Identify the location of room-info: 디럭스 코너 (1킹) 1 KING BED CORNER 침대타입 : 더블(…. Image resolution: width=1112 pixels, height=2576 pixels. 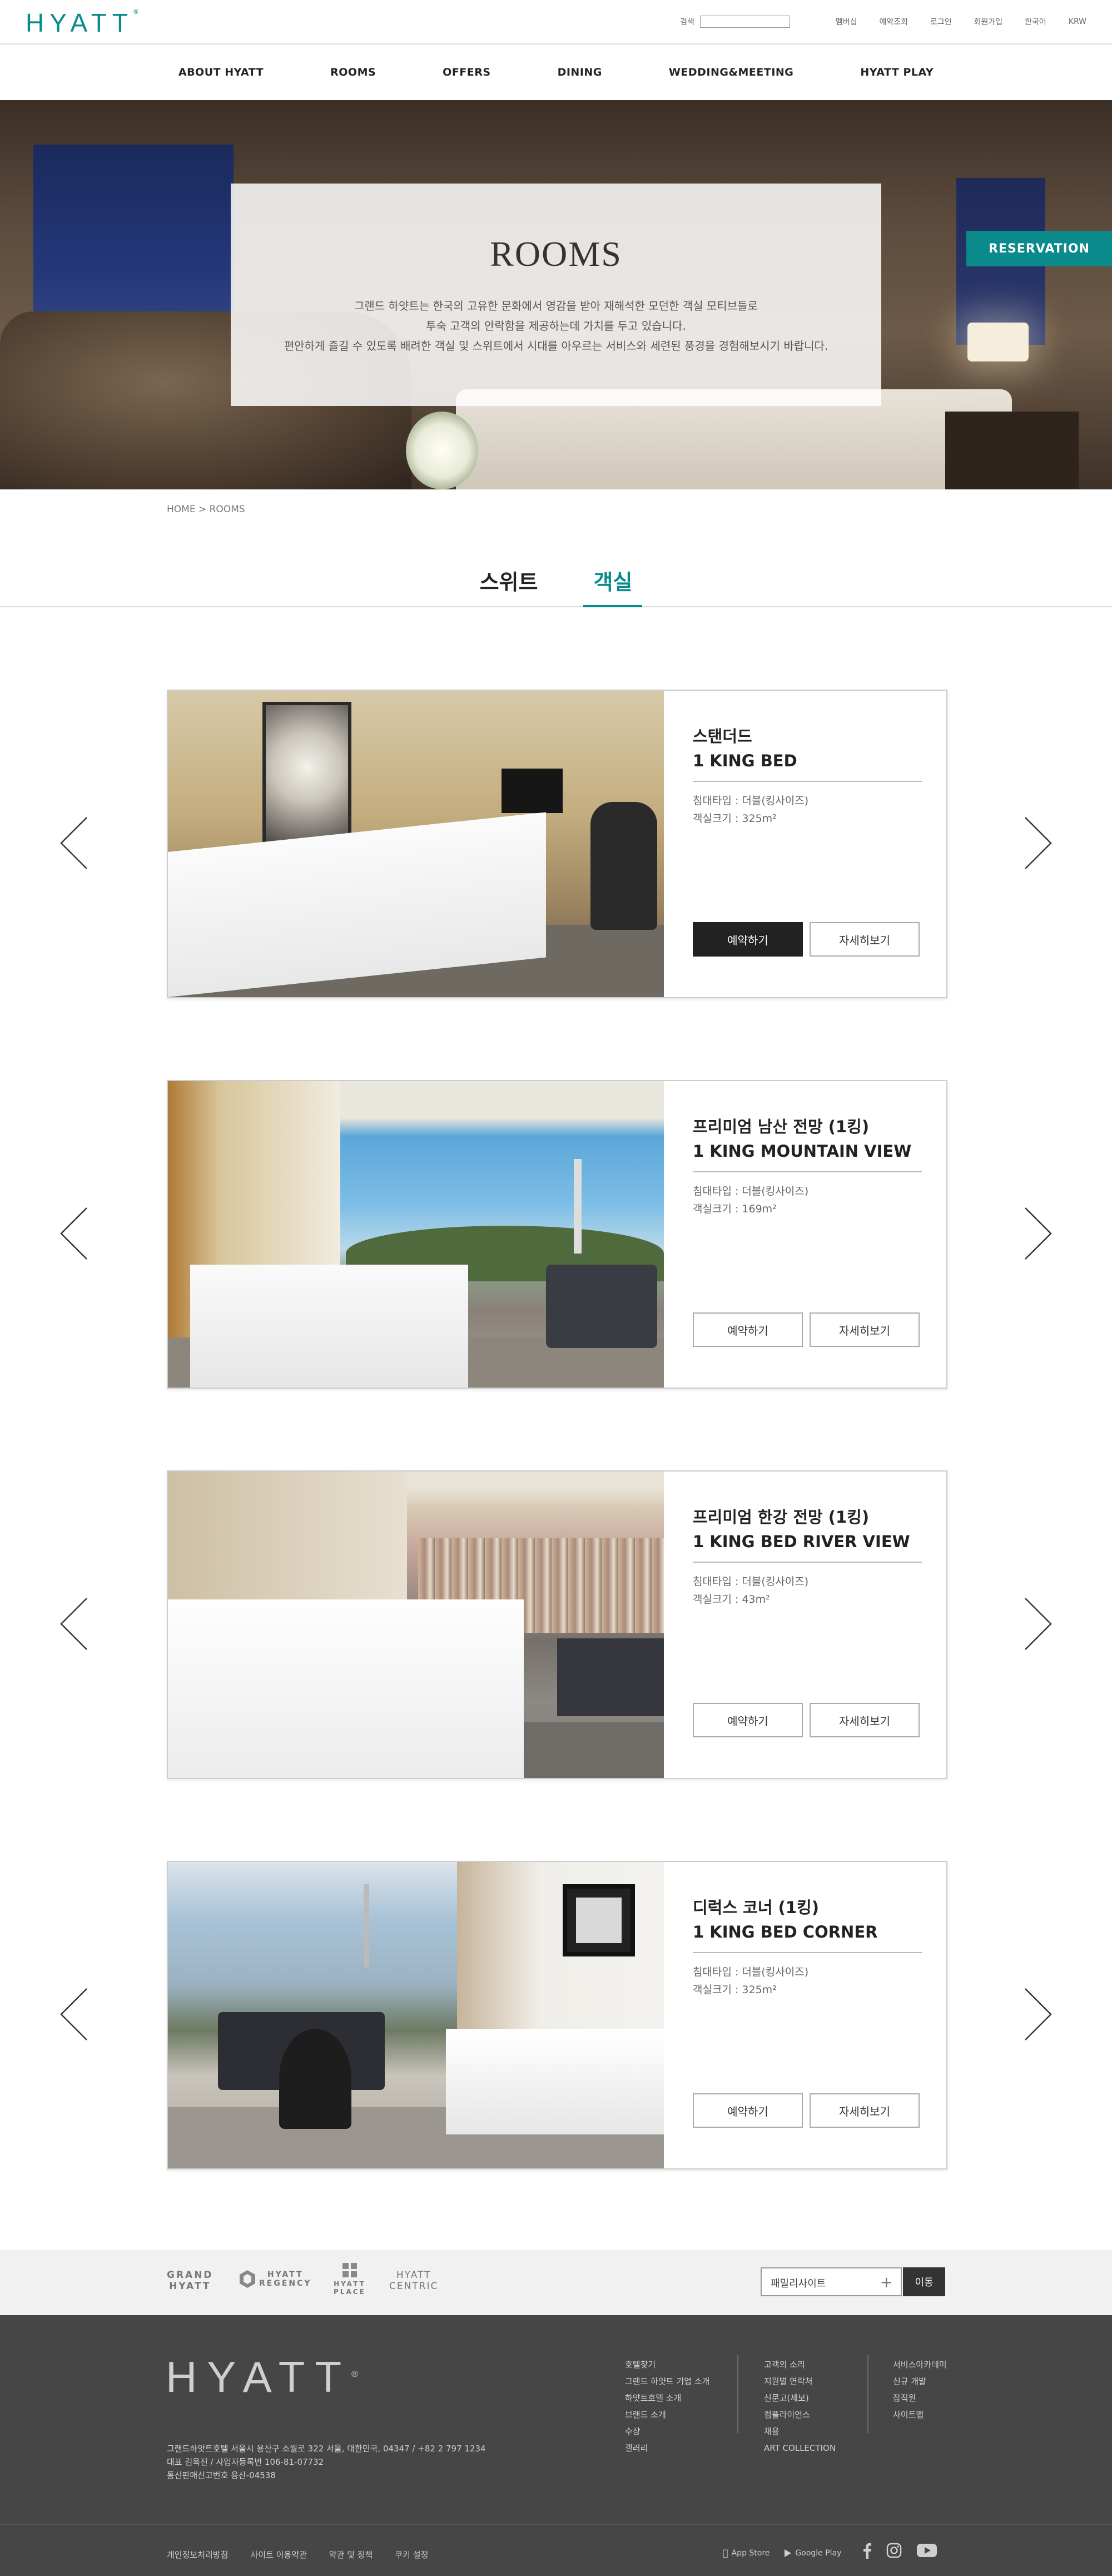
(808, 1947).